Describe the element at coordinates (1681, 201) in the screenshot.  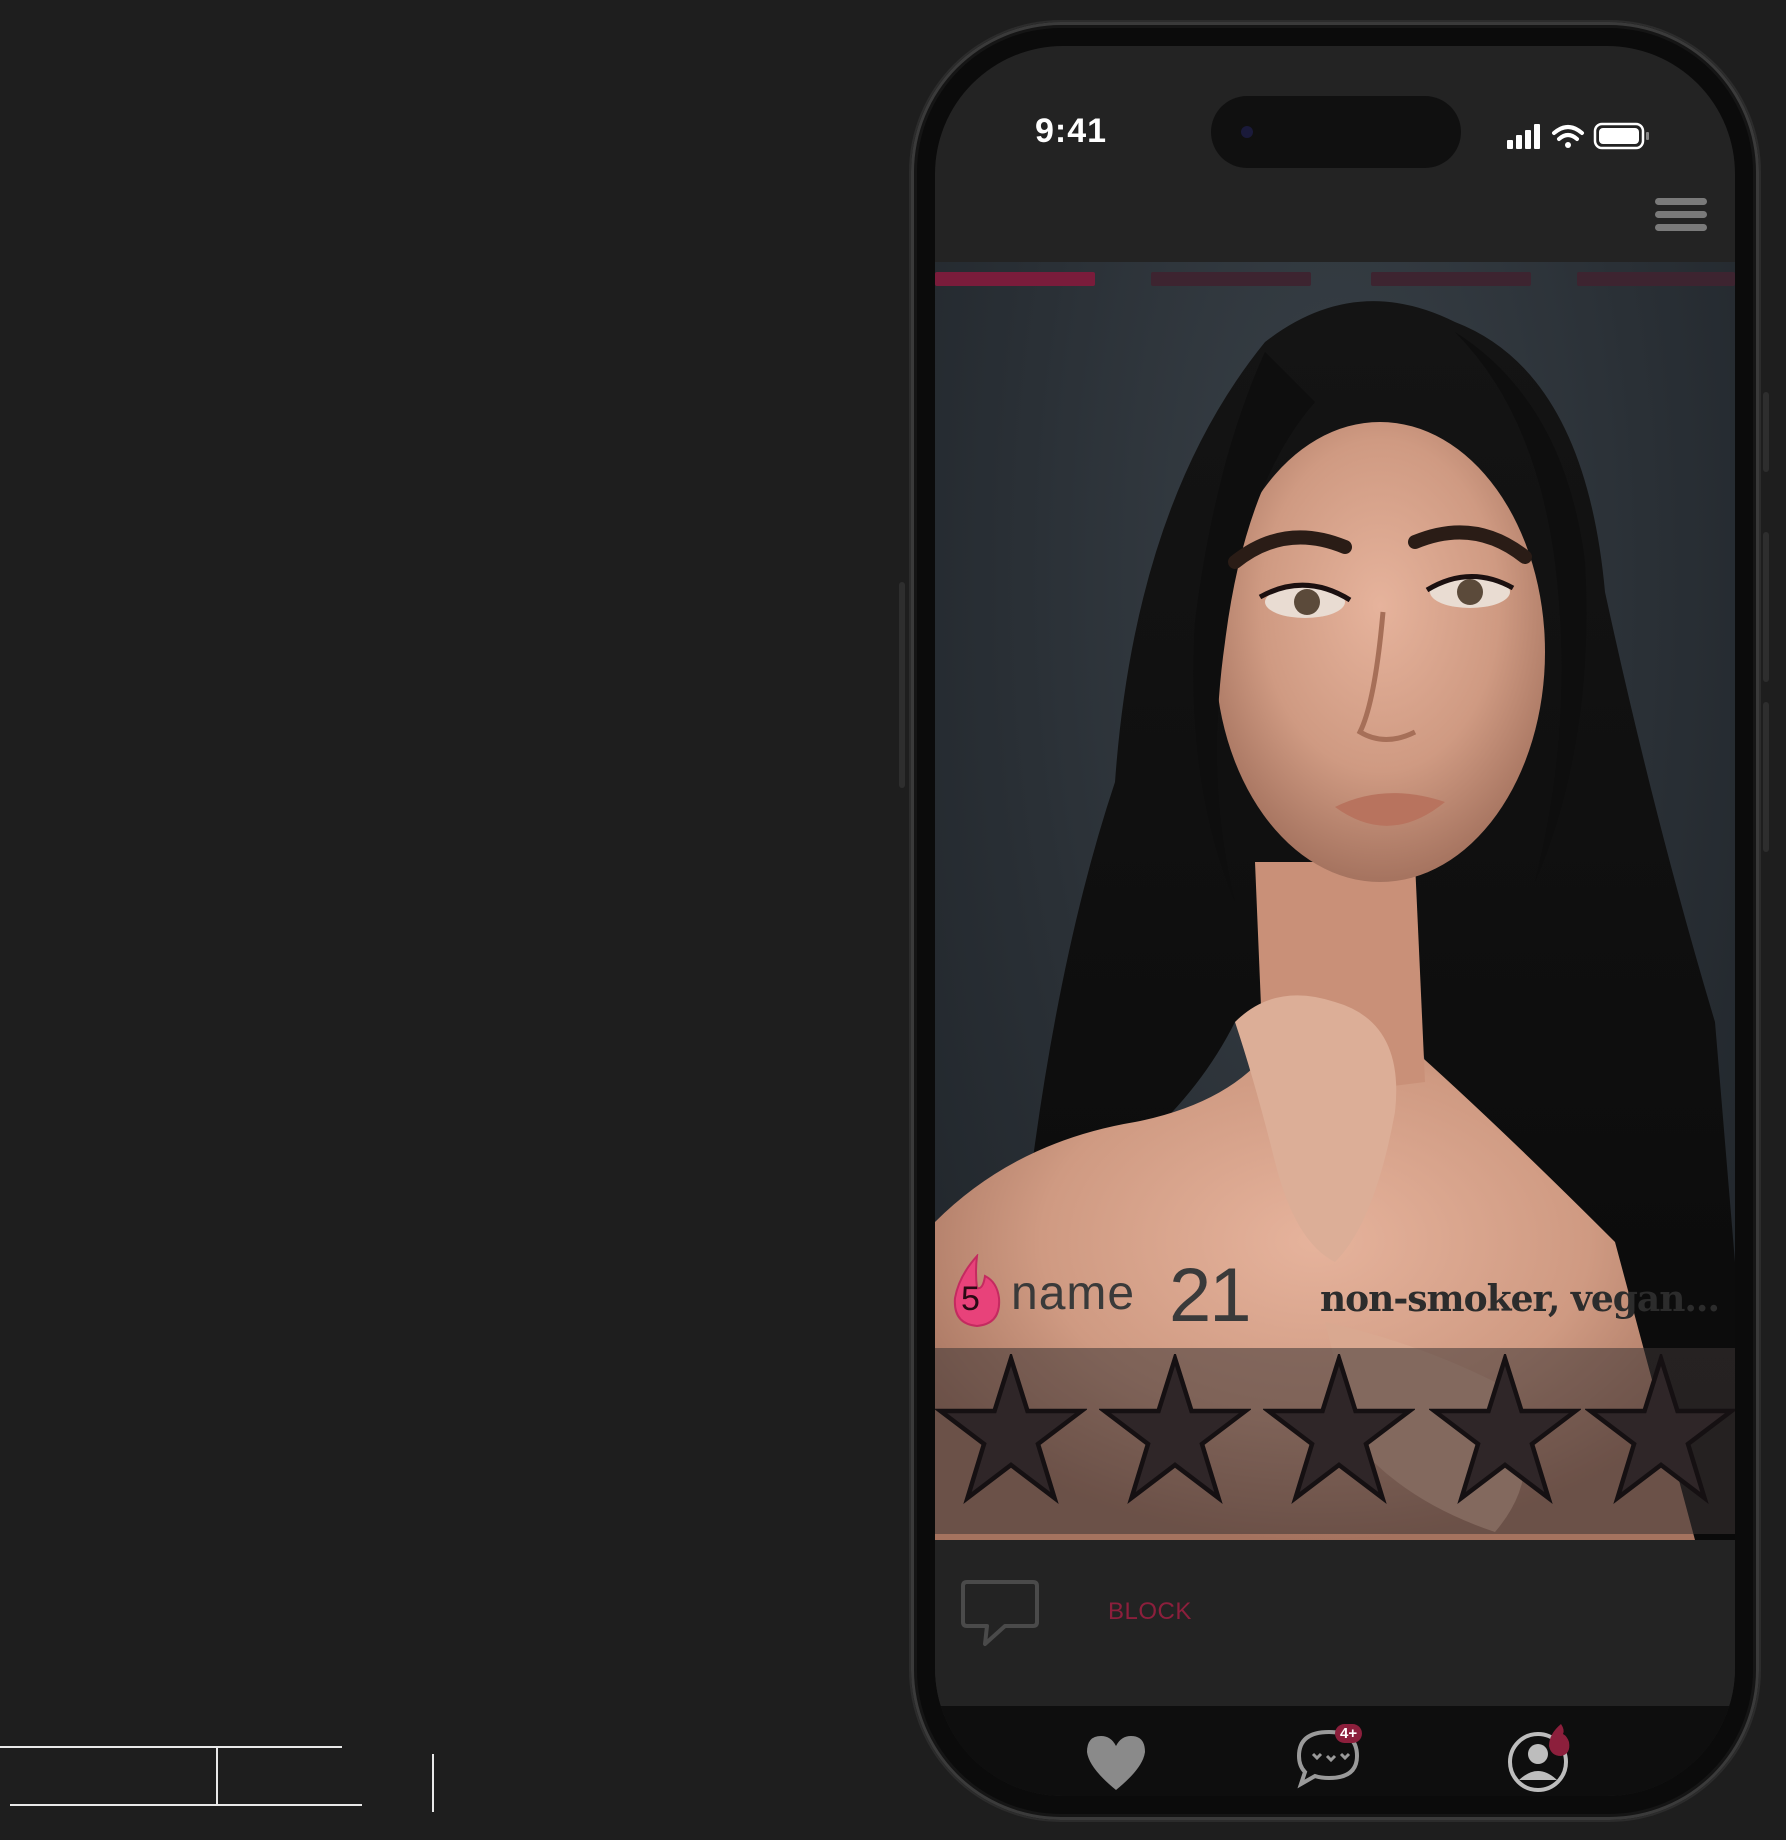
I see `menu-icon` at that location.